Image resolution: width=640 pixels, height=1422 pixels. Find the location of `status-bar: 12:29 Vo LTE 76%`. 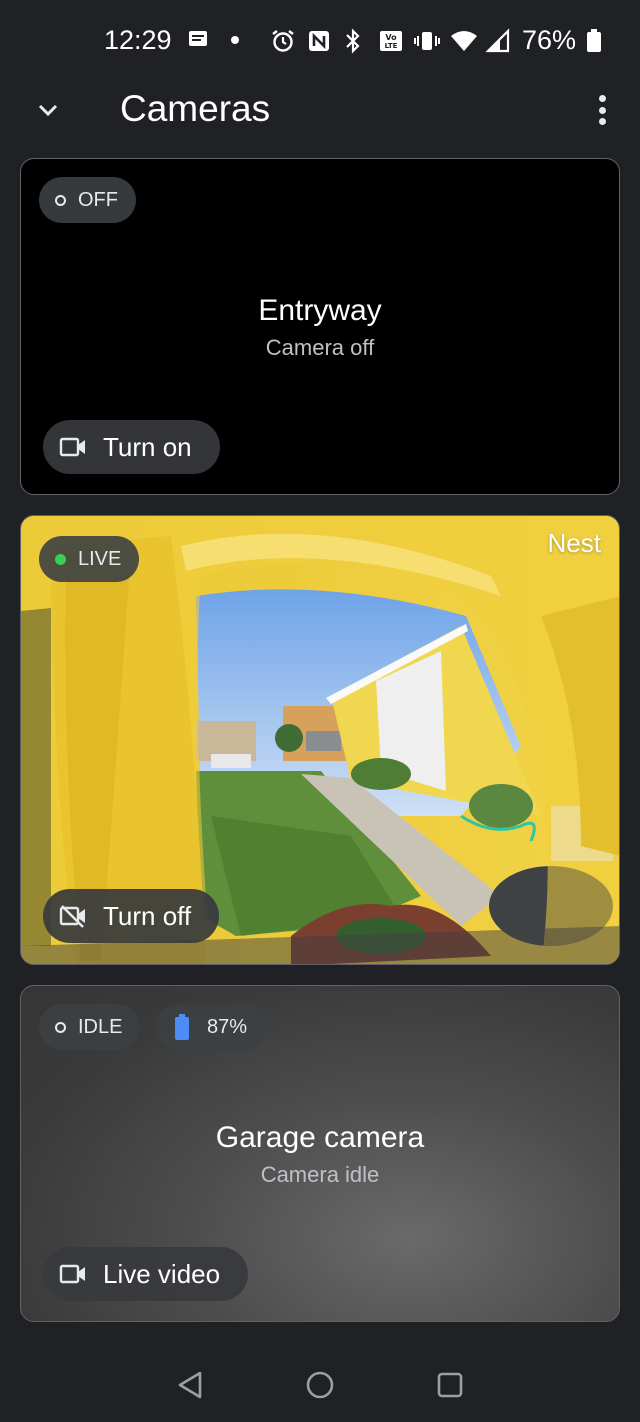

status-bar: 12:29 Vo LTE 76% is located at coordinates (320, 40).